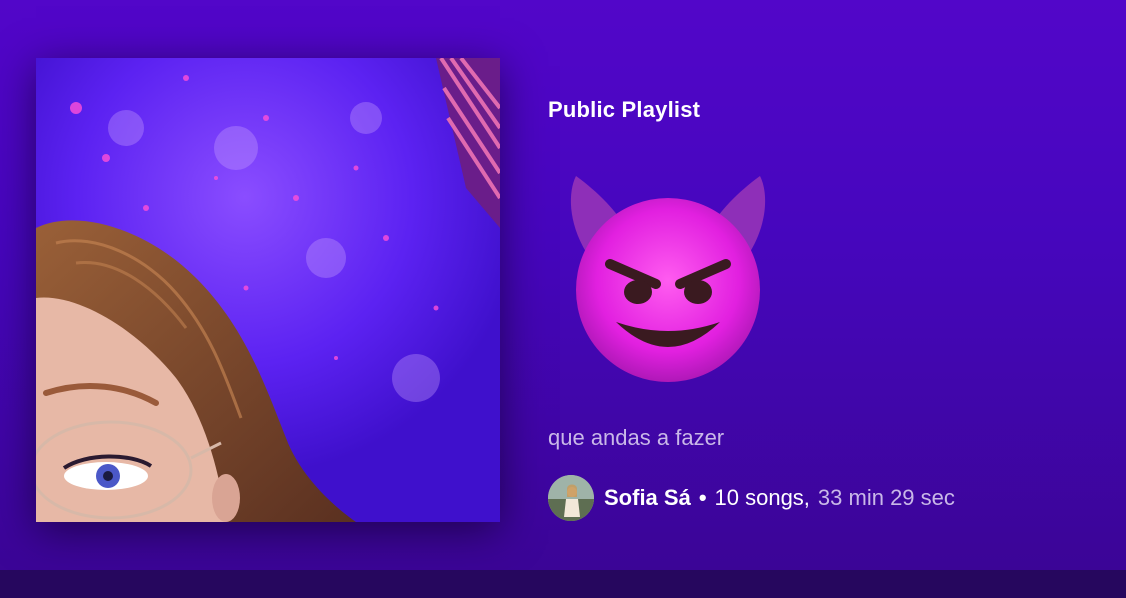  I want to click on playlist-meta: Sofia Sá • 10 songs, 33 min 29 sec, so click(751, 498).